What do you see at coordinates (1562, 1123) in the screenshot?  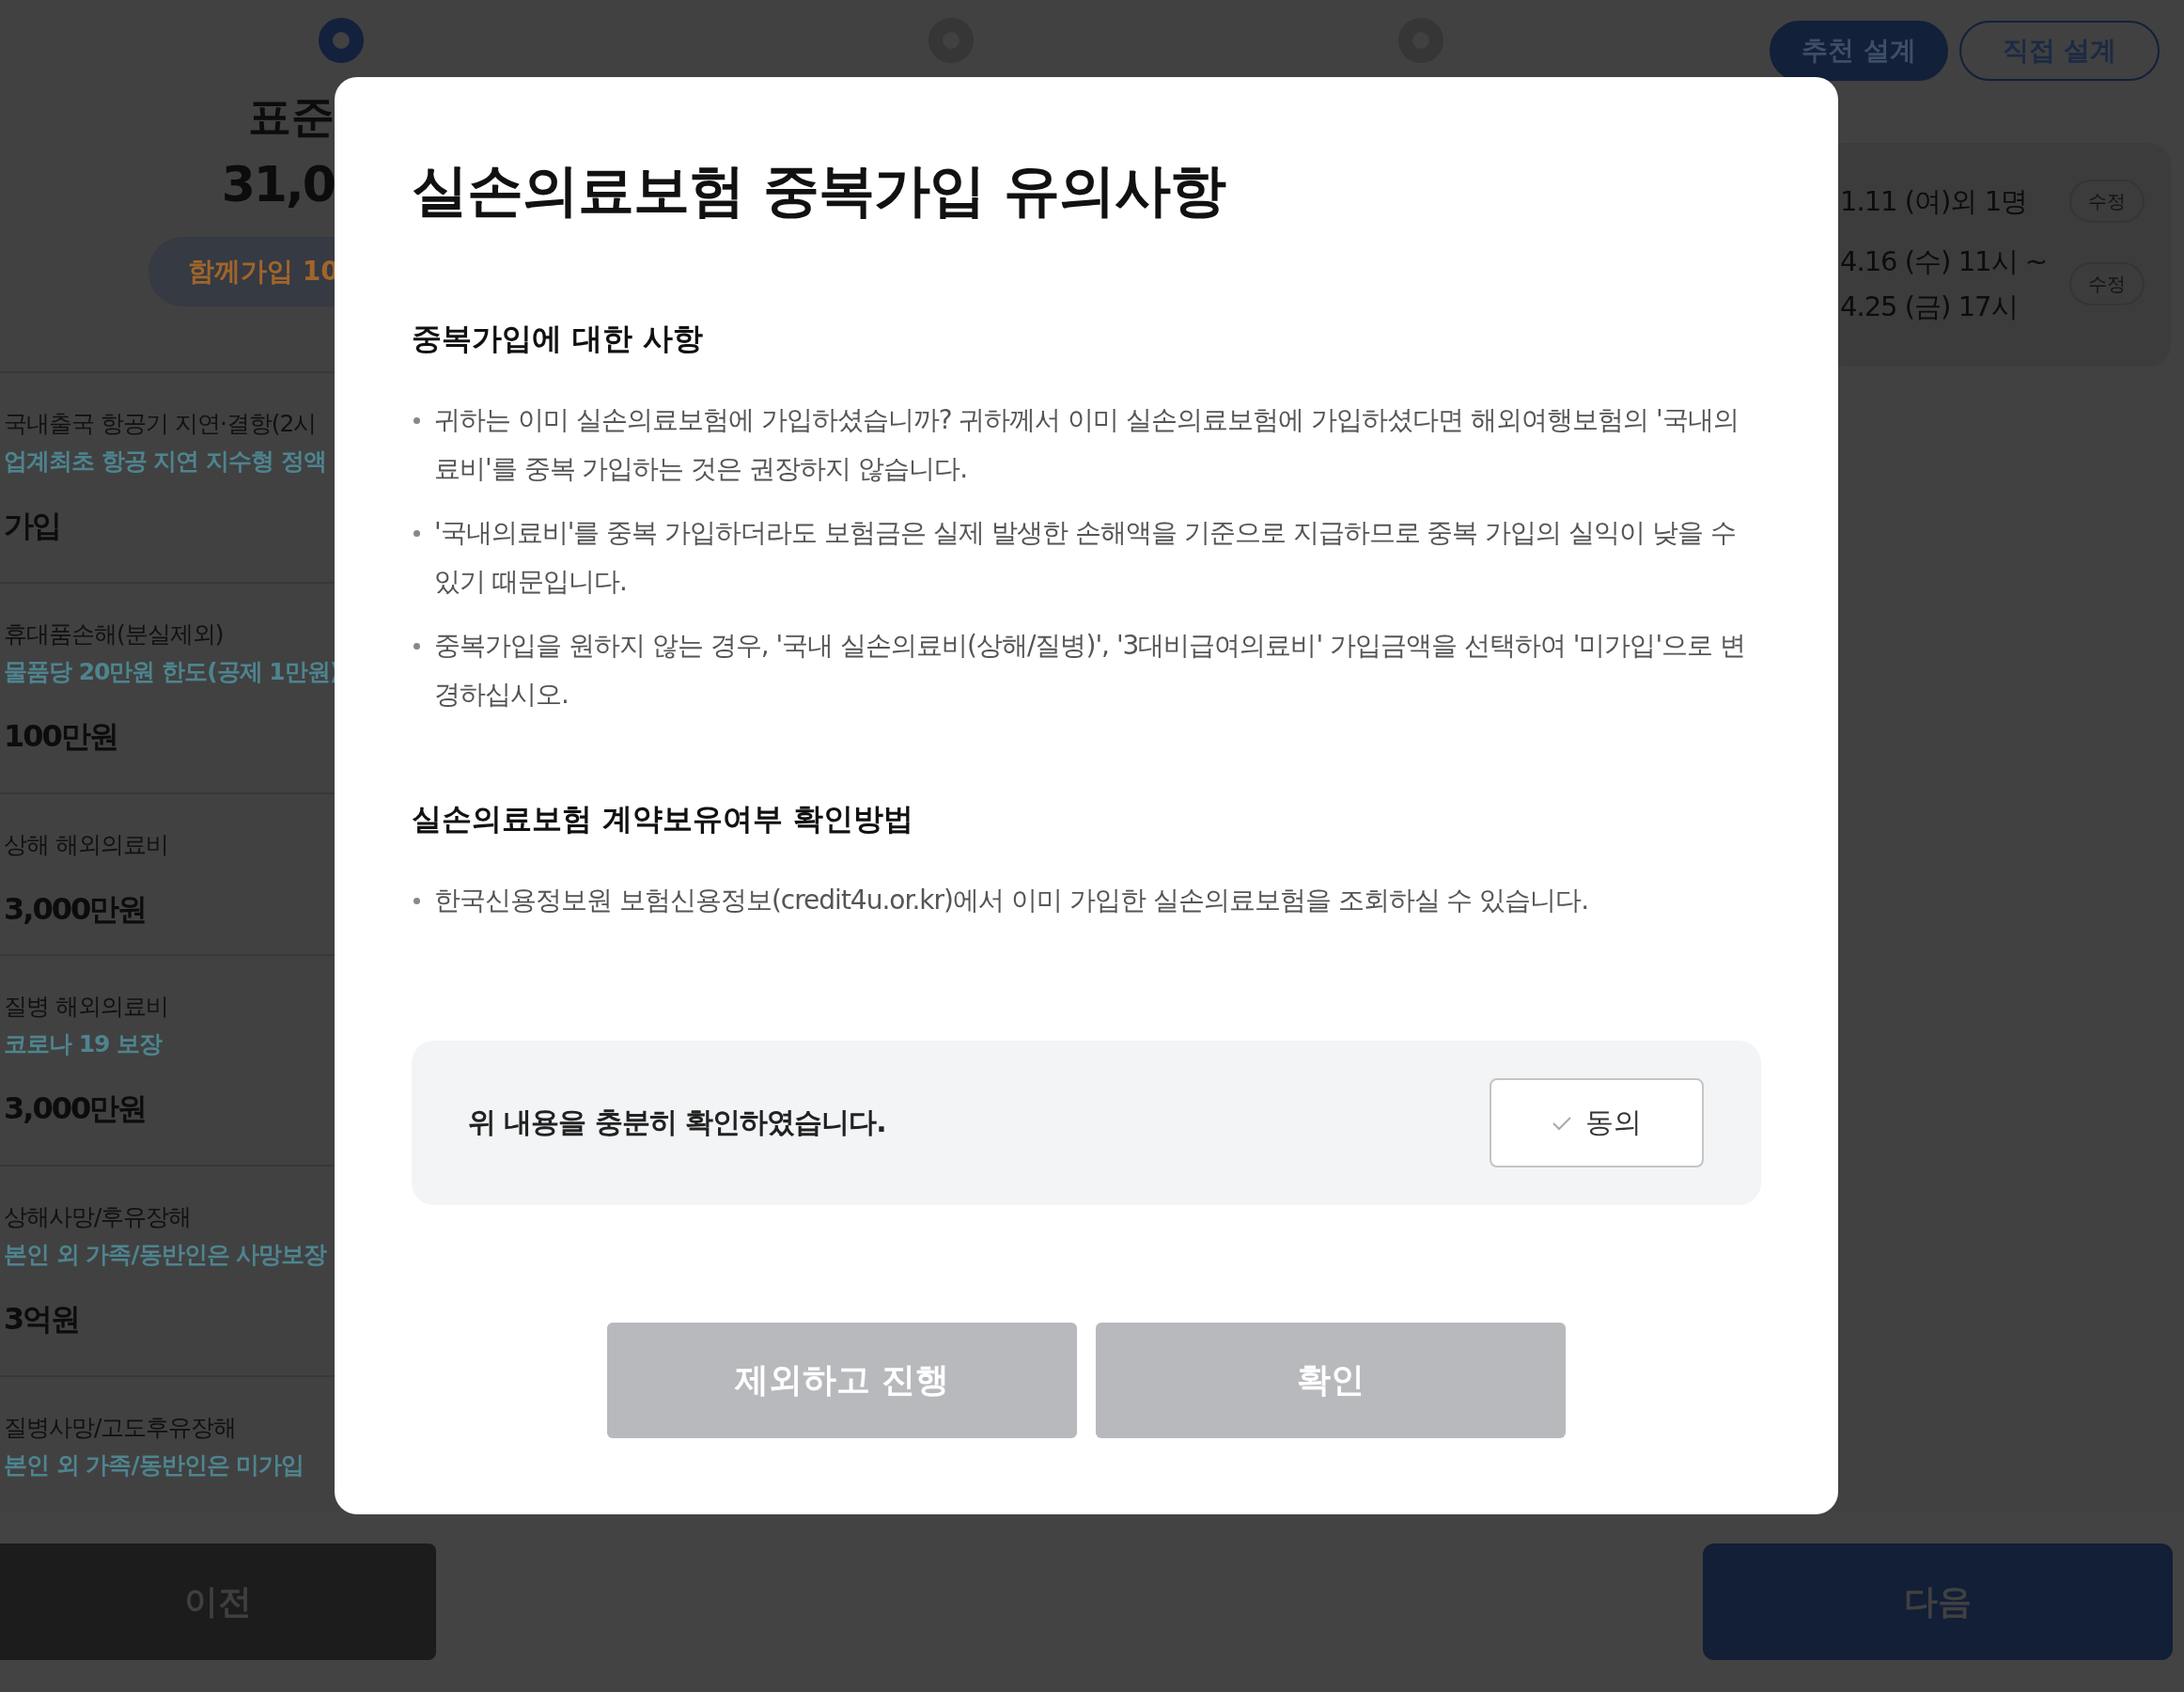 I see `check-icon` at bounding box center [1562, 1123].